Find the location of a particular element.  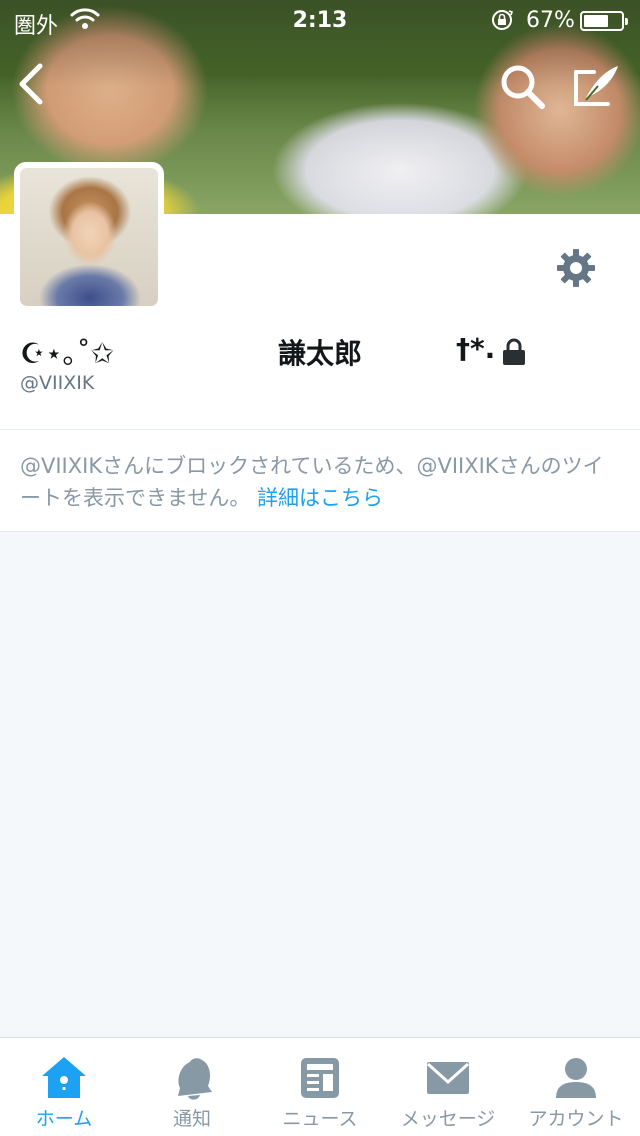

tab-account: アカウント is located at coordinates (576, 1087).